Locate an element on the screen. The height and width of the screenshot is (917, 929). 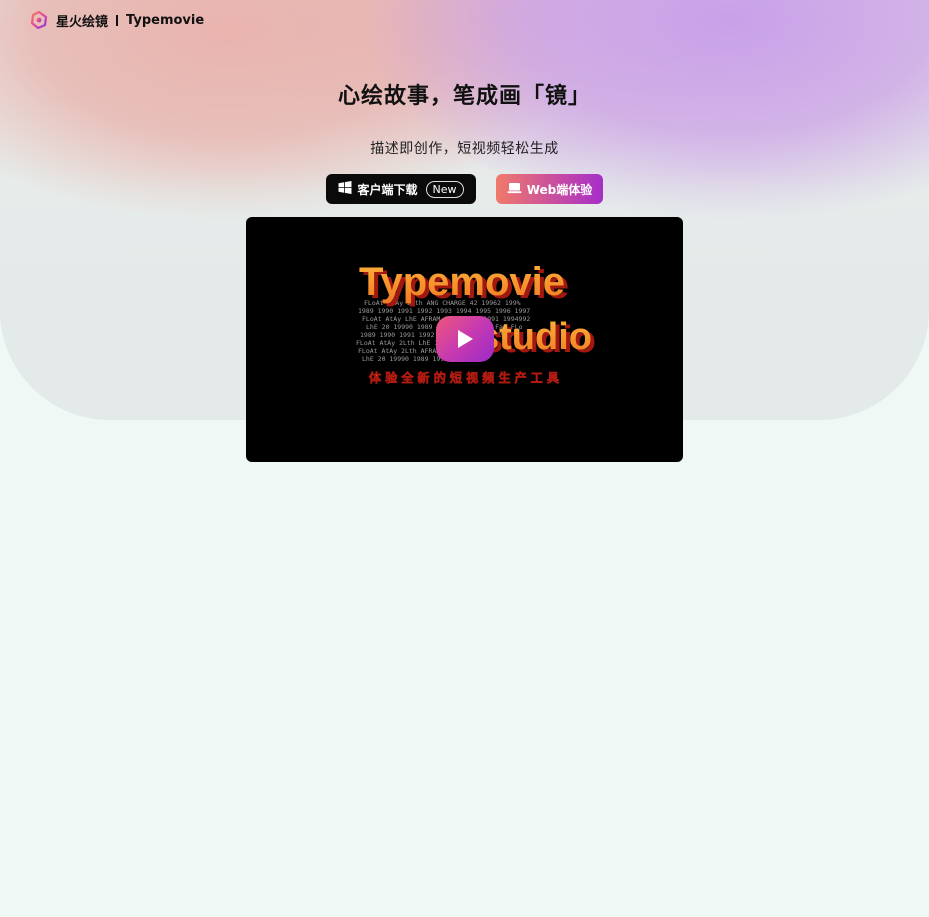
web-experience-button: Web端体验 is located at coordinates (549, 189).